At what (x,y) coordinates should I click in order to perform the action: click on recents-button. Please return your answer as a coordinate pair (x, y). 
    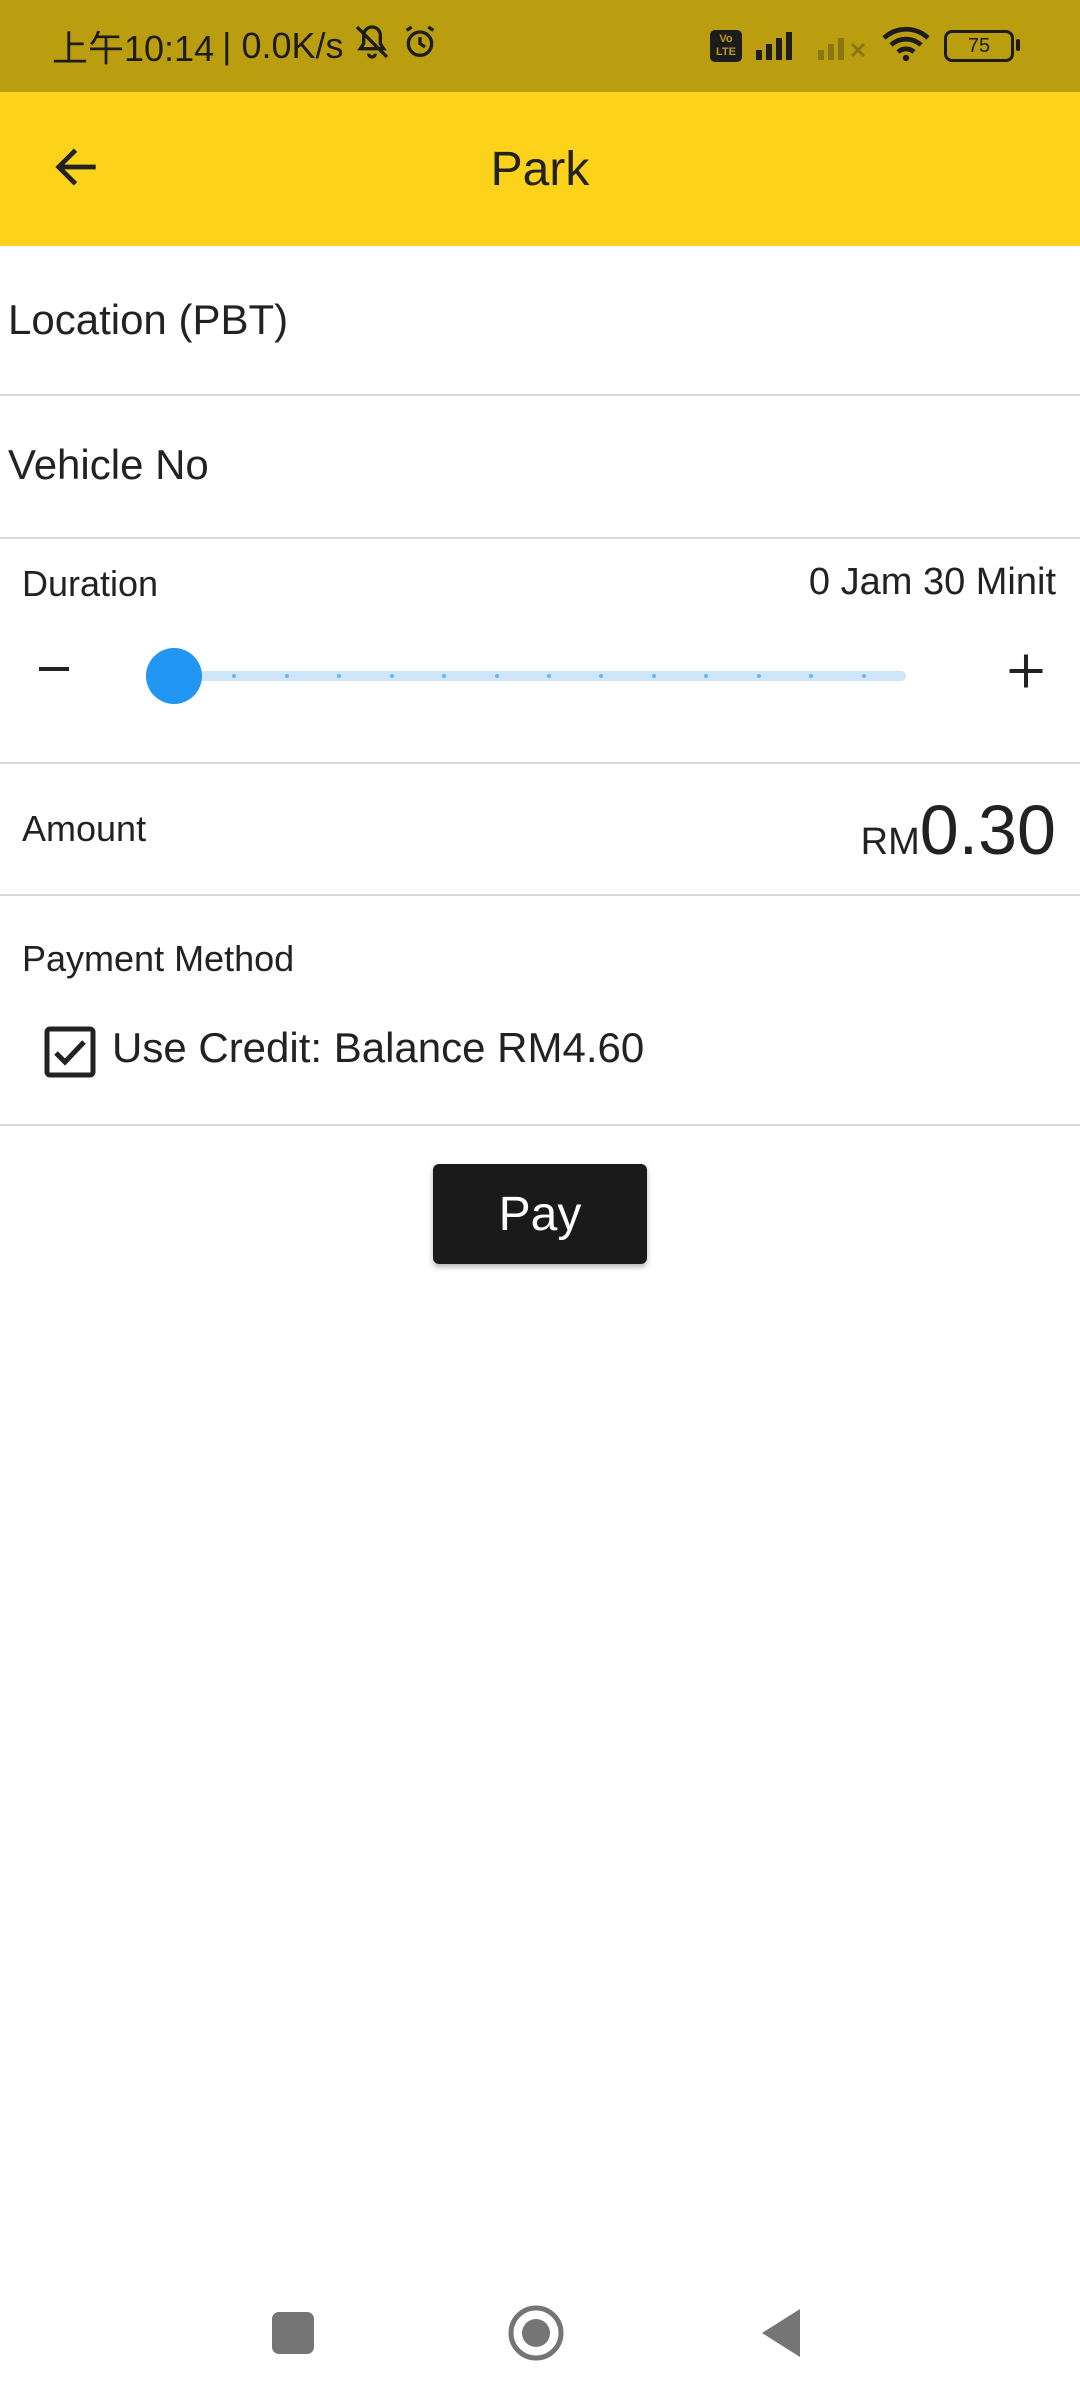
    Looking at the image, I should click on (293, 2335).